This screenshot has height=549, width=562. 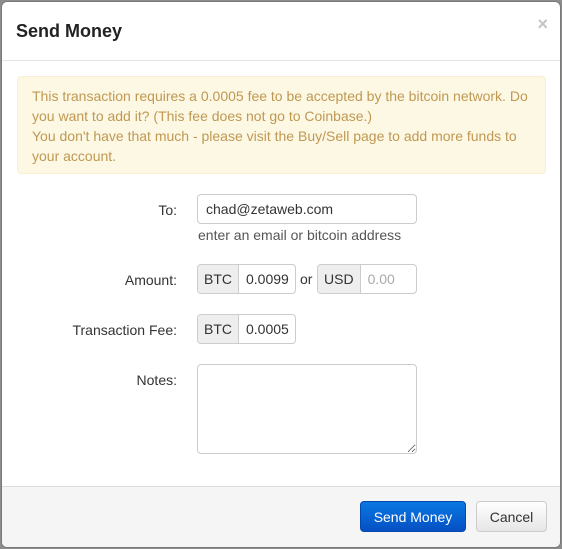 What do you see at coordinates (150, 280) in the screenshot?
I see `amount-label: Amount:` at bounding box center [150, 280].